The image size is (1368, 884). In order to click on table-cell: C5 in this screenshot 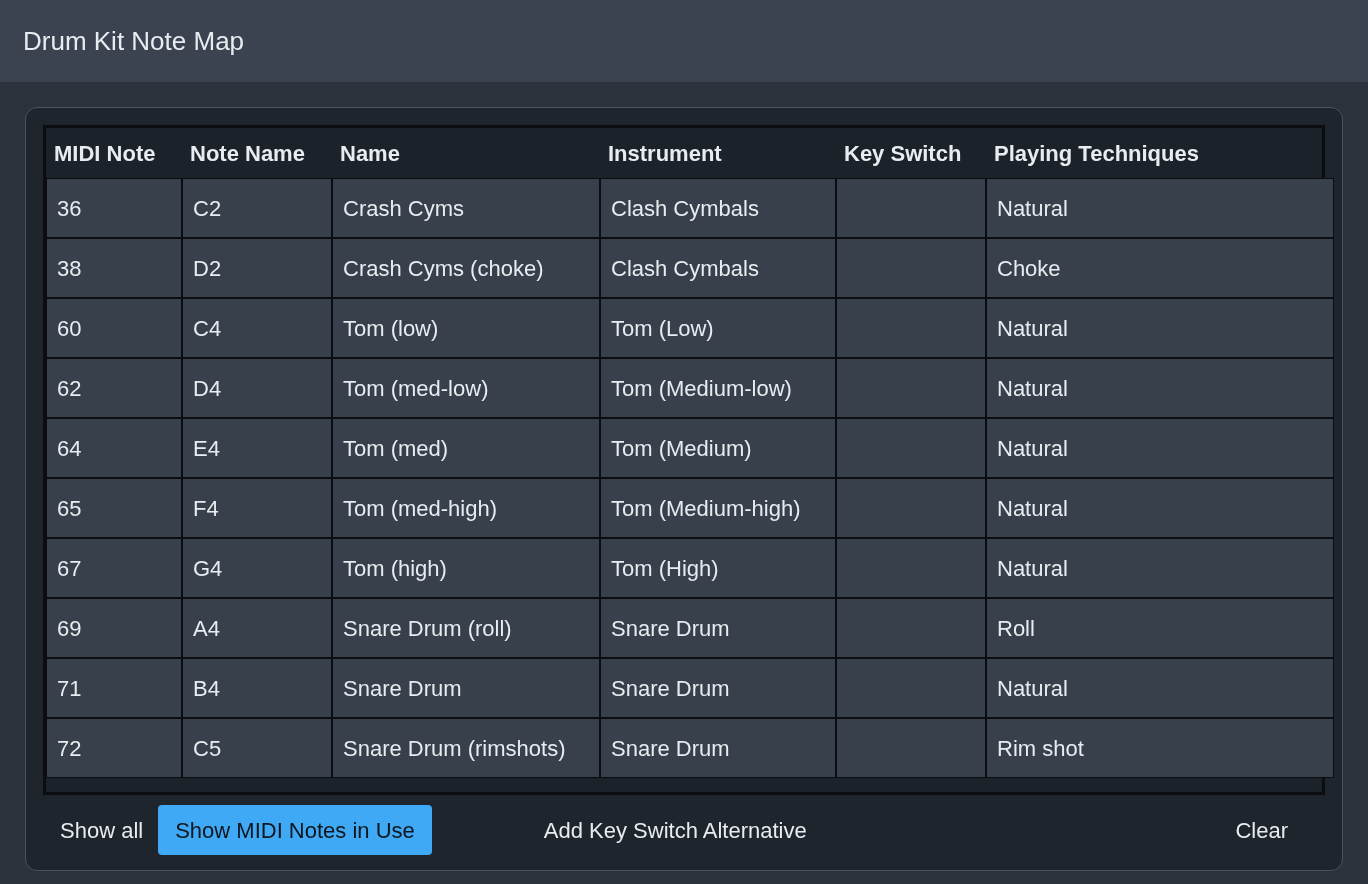, I will do `click(257, 748)`.